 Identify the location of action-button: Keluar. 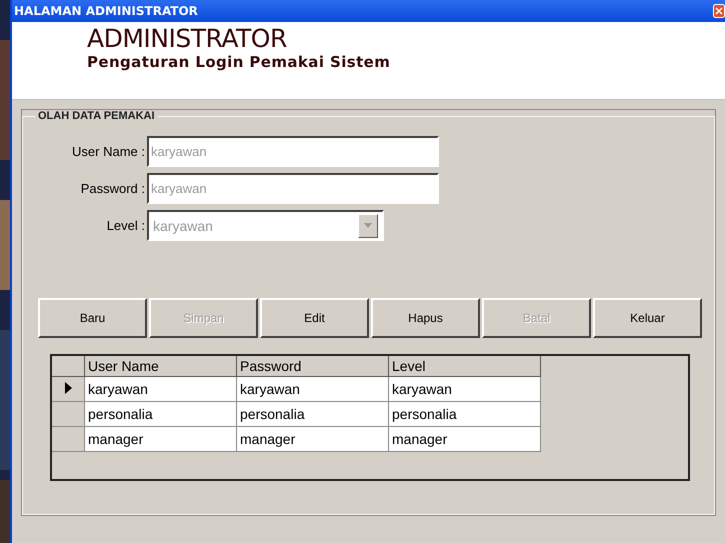
(647, 318).